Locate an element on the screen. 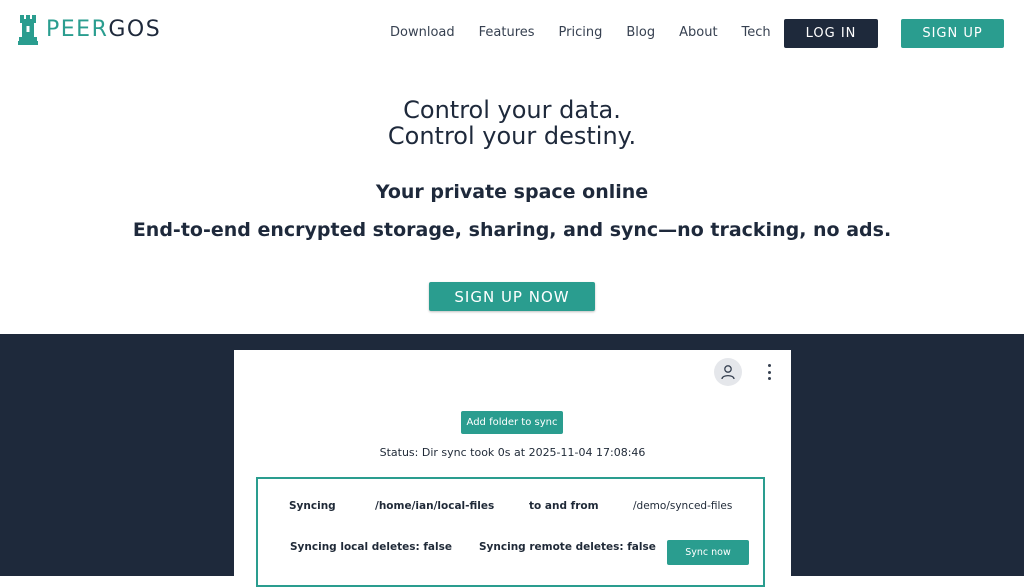 The height and width of the screenshot is (587, 1024). logo-text-gos: GOS is located at coordinates (135, 29).